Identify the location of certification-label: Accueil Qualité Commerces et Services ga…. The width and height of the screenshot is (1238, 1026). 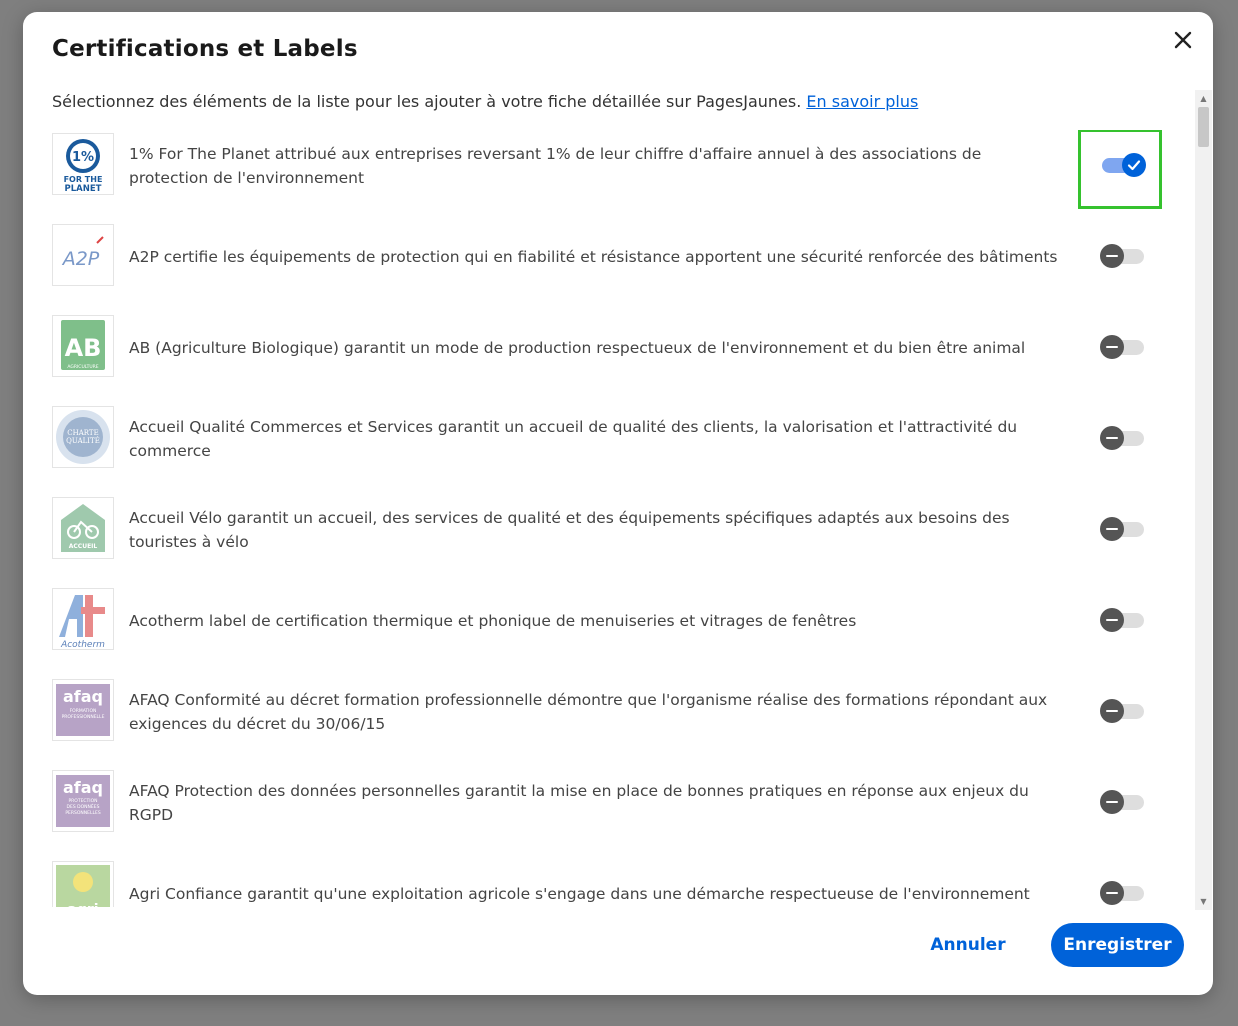
(573, 438).